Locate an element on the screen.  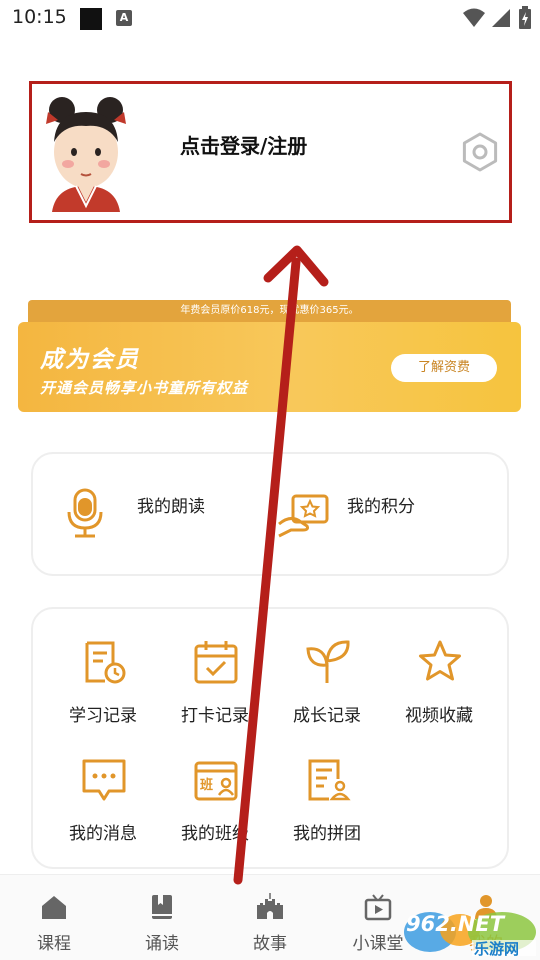
study-record-label: 学习记录 is located at coordinates (103, 716).